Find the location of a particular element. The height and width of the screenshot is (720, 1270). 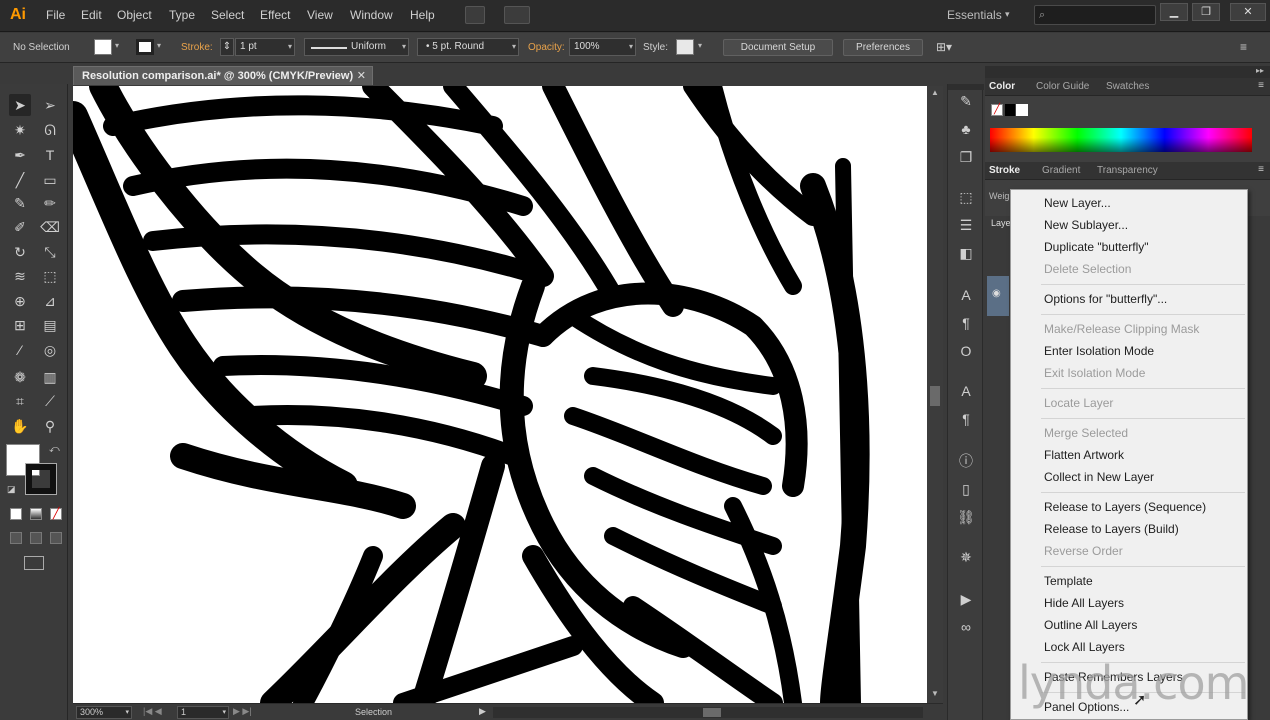

selection-tool-icon: ➤ is located at coordinates (20, 105).